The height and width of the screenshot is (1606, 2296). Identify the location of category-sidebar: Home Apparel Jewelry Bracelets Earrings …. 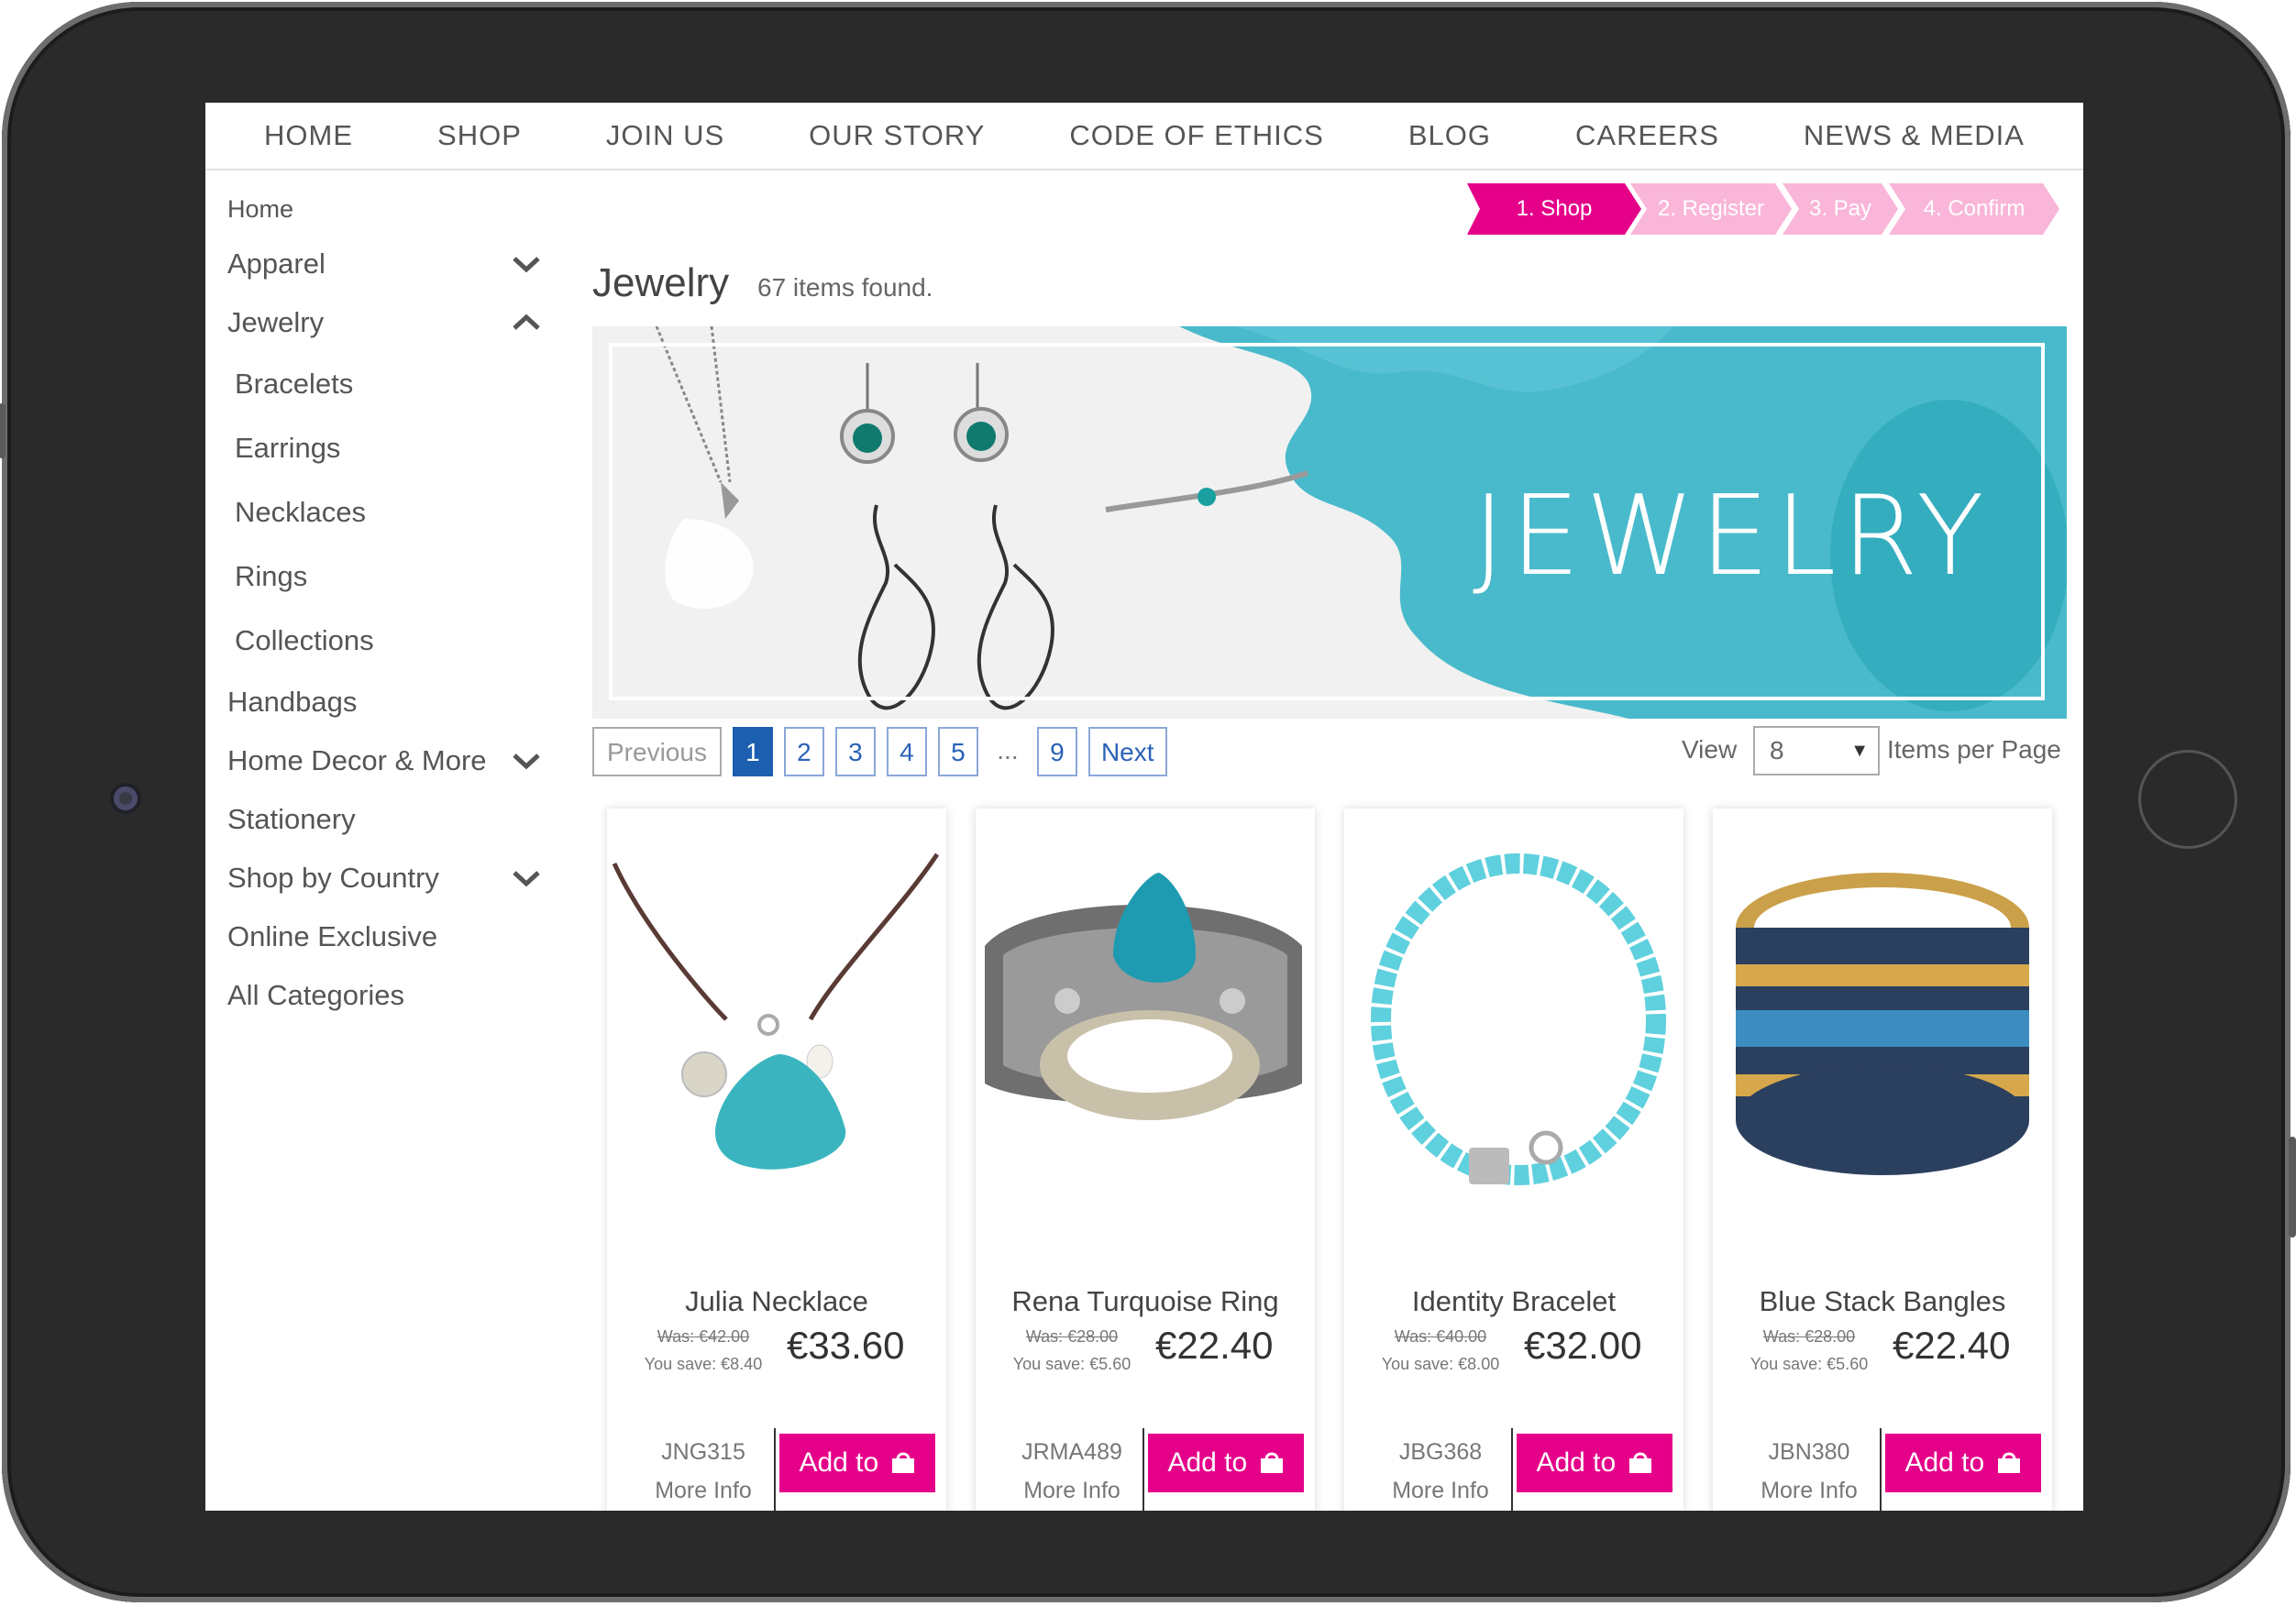
(392, 608).